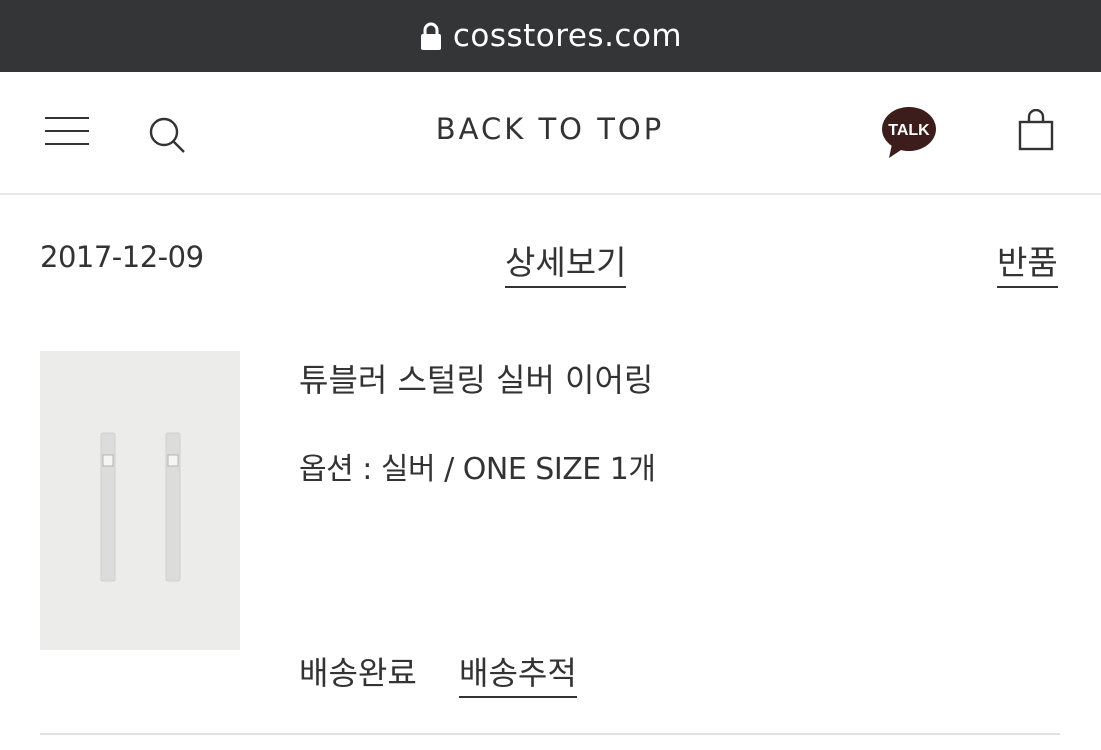 Image resolution: width=1101 pixels, height=750 pixels. I want to click on shopping-bag-icon, so click(1036, 130).